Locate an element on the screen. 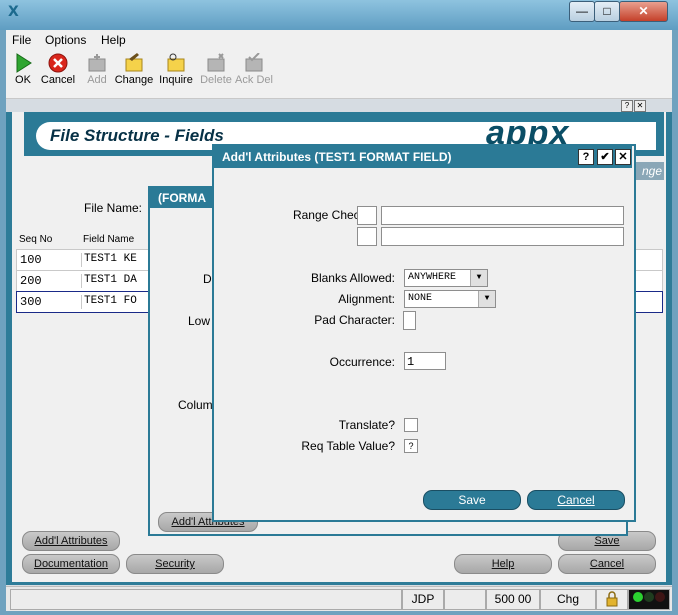  change-tool-button: Change is located at coordinates (134, 69).